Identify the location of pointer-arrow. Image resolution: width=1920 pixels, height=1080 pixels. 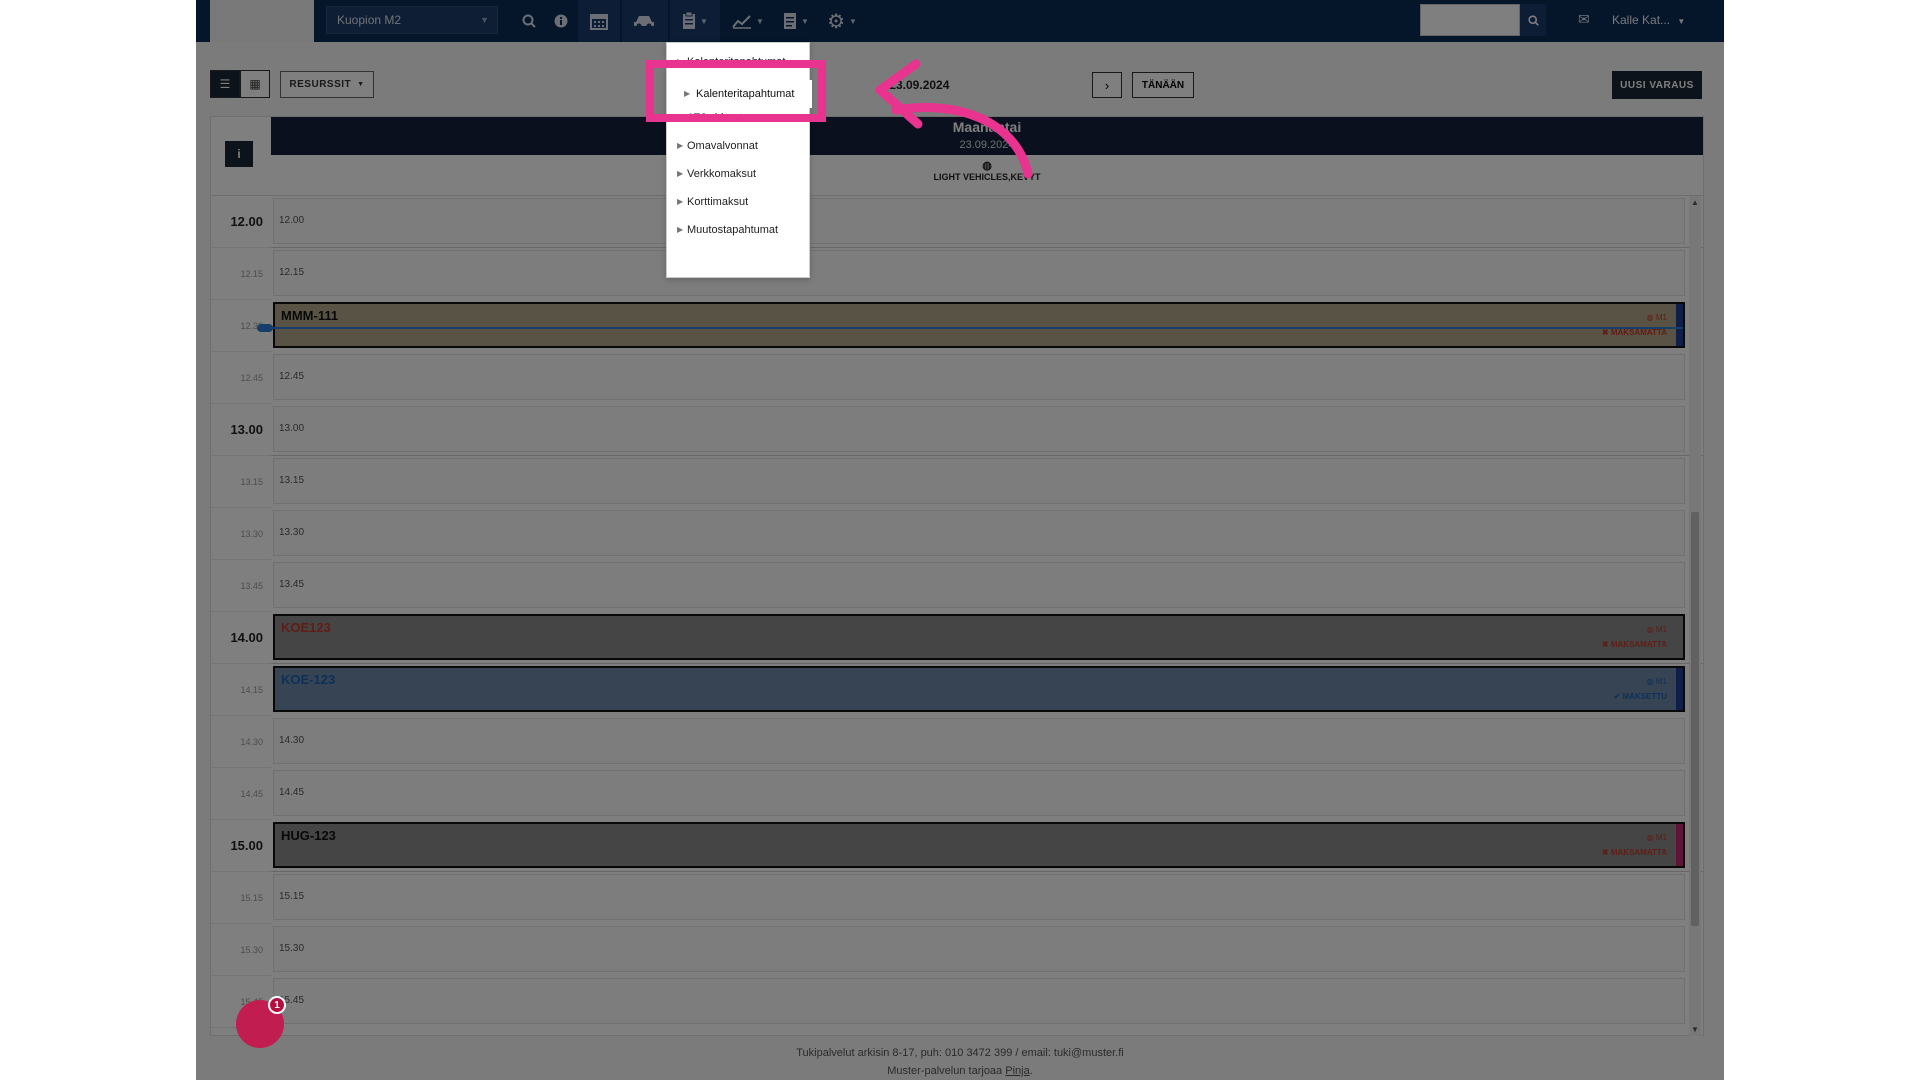
(954, 119).